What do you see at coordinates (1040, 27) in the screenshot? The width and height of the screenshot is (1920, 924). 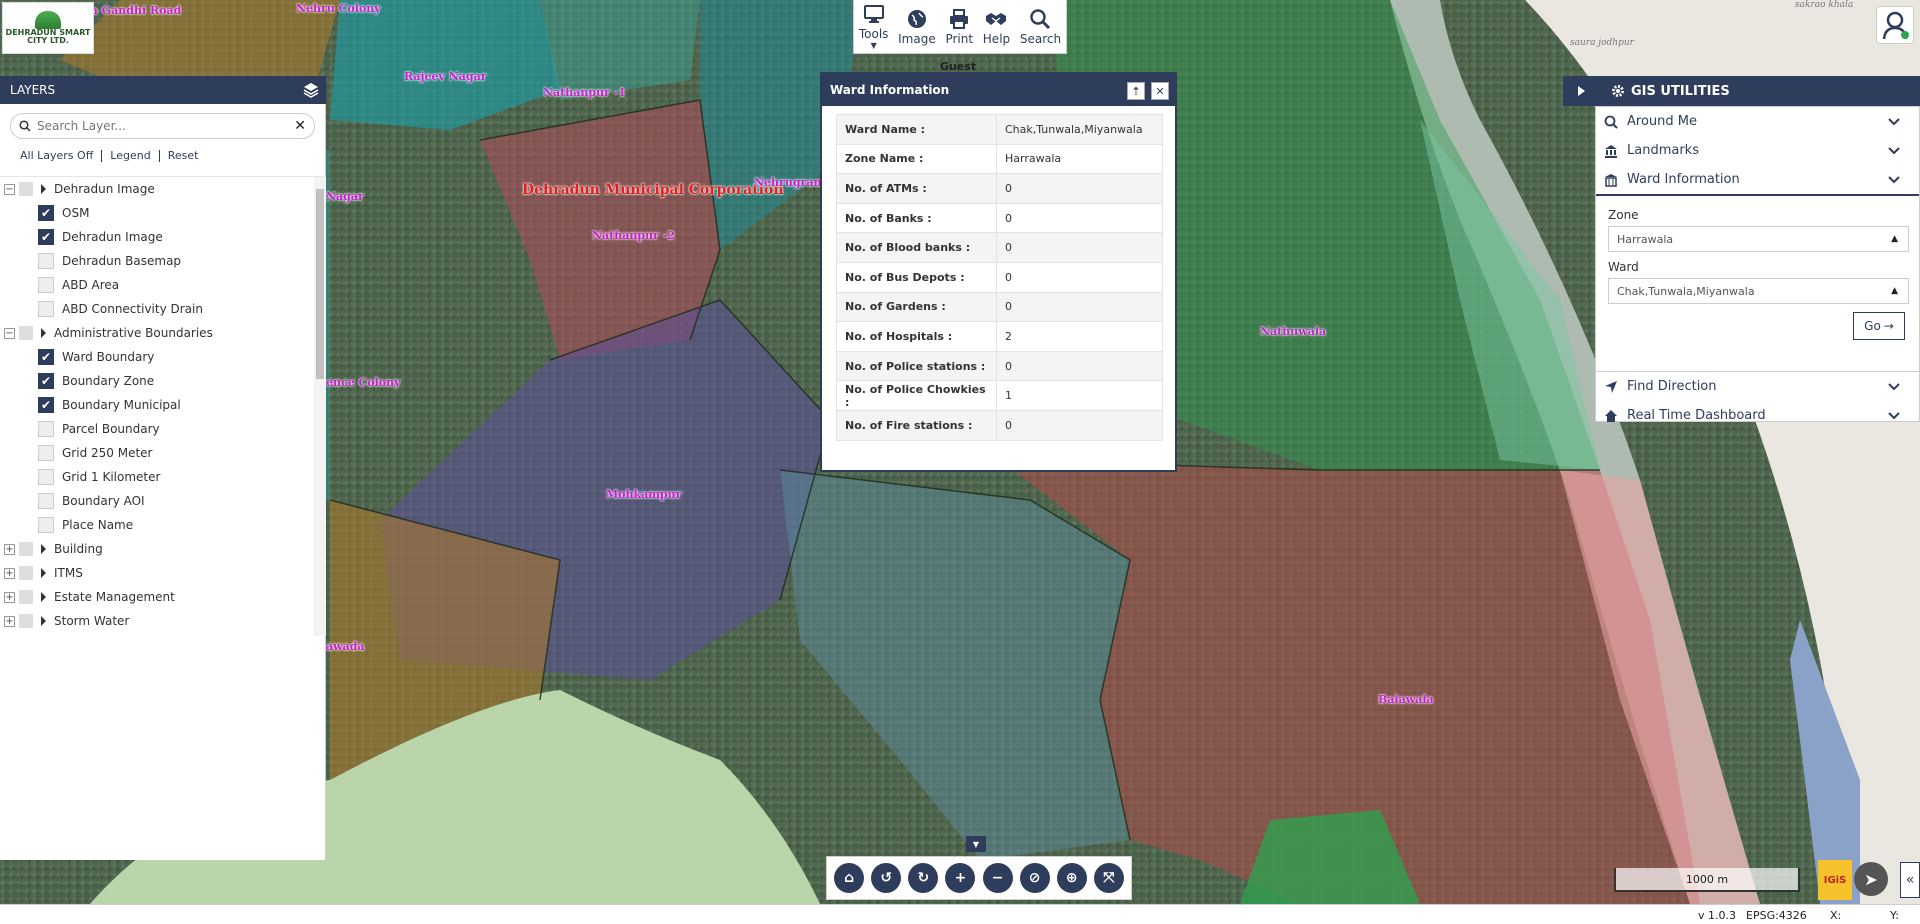 I see `search-button: Search` at bounding box center [1040, 27].